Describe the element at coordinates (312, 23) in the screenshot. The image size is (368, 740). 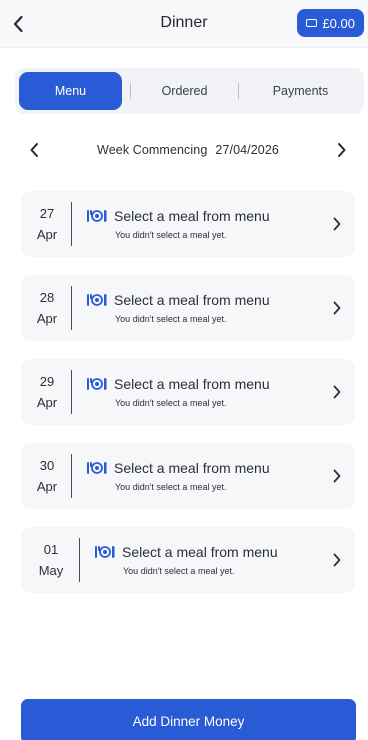
I see `wallet-icon` at that location.